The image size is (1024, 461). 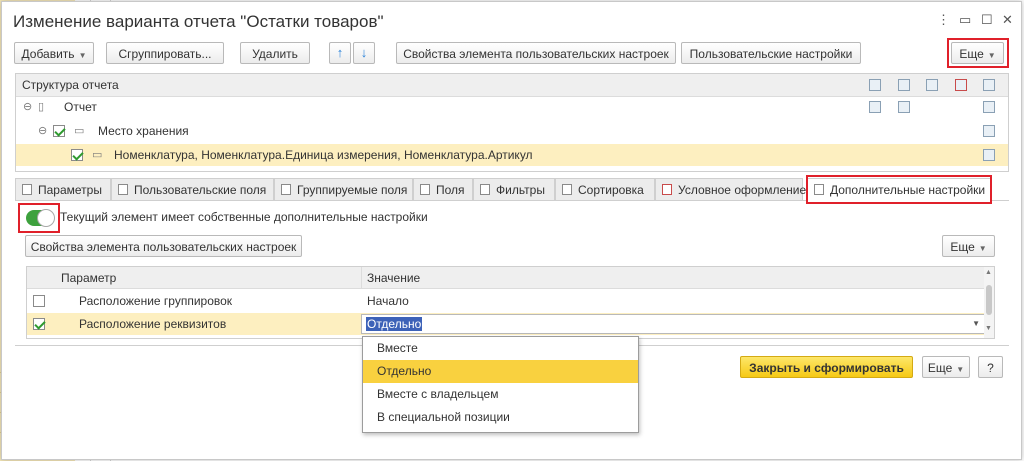 I want to click on structure-header-label: Структура отчета, so click(x=70, y=85).